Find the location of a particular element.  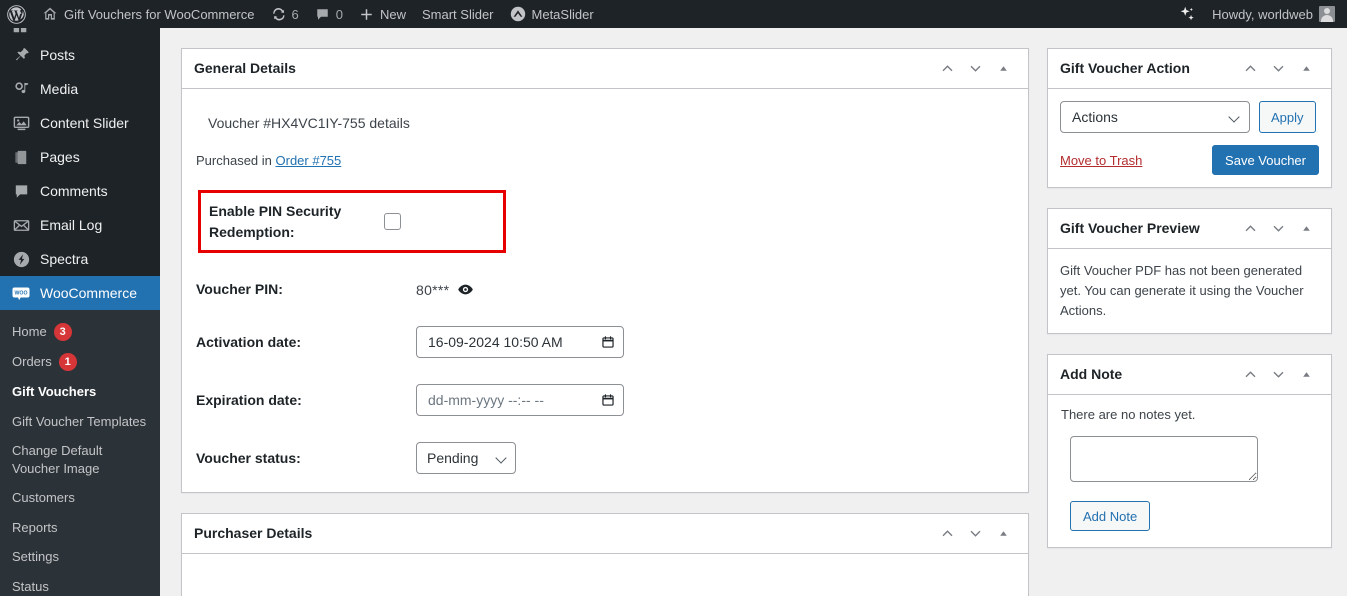

sidebar-item-label: Posts is located at coordinates (58, 55).